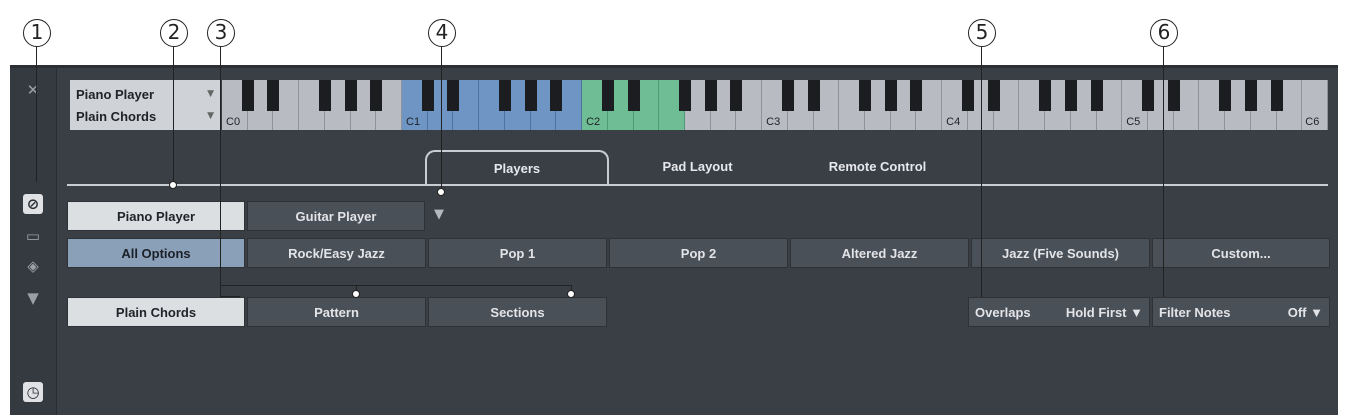  Describe the element at coordinates (1164, 33) in the screenshot. I see `callout-6: 6` at that location.